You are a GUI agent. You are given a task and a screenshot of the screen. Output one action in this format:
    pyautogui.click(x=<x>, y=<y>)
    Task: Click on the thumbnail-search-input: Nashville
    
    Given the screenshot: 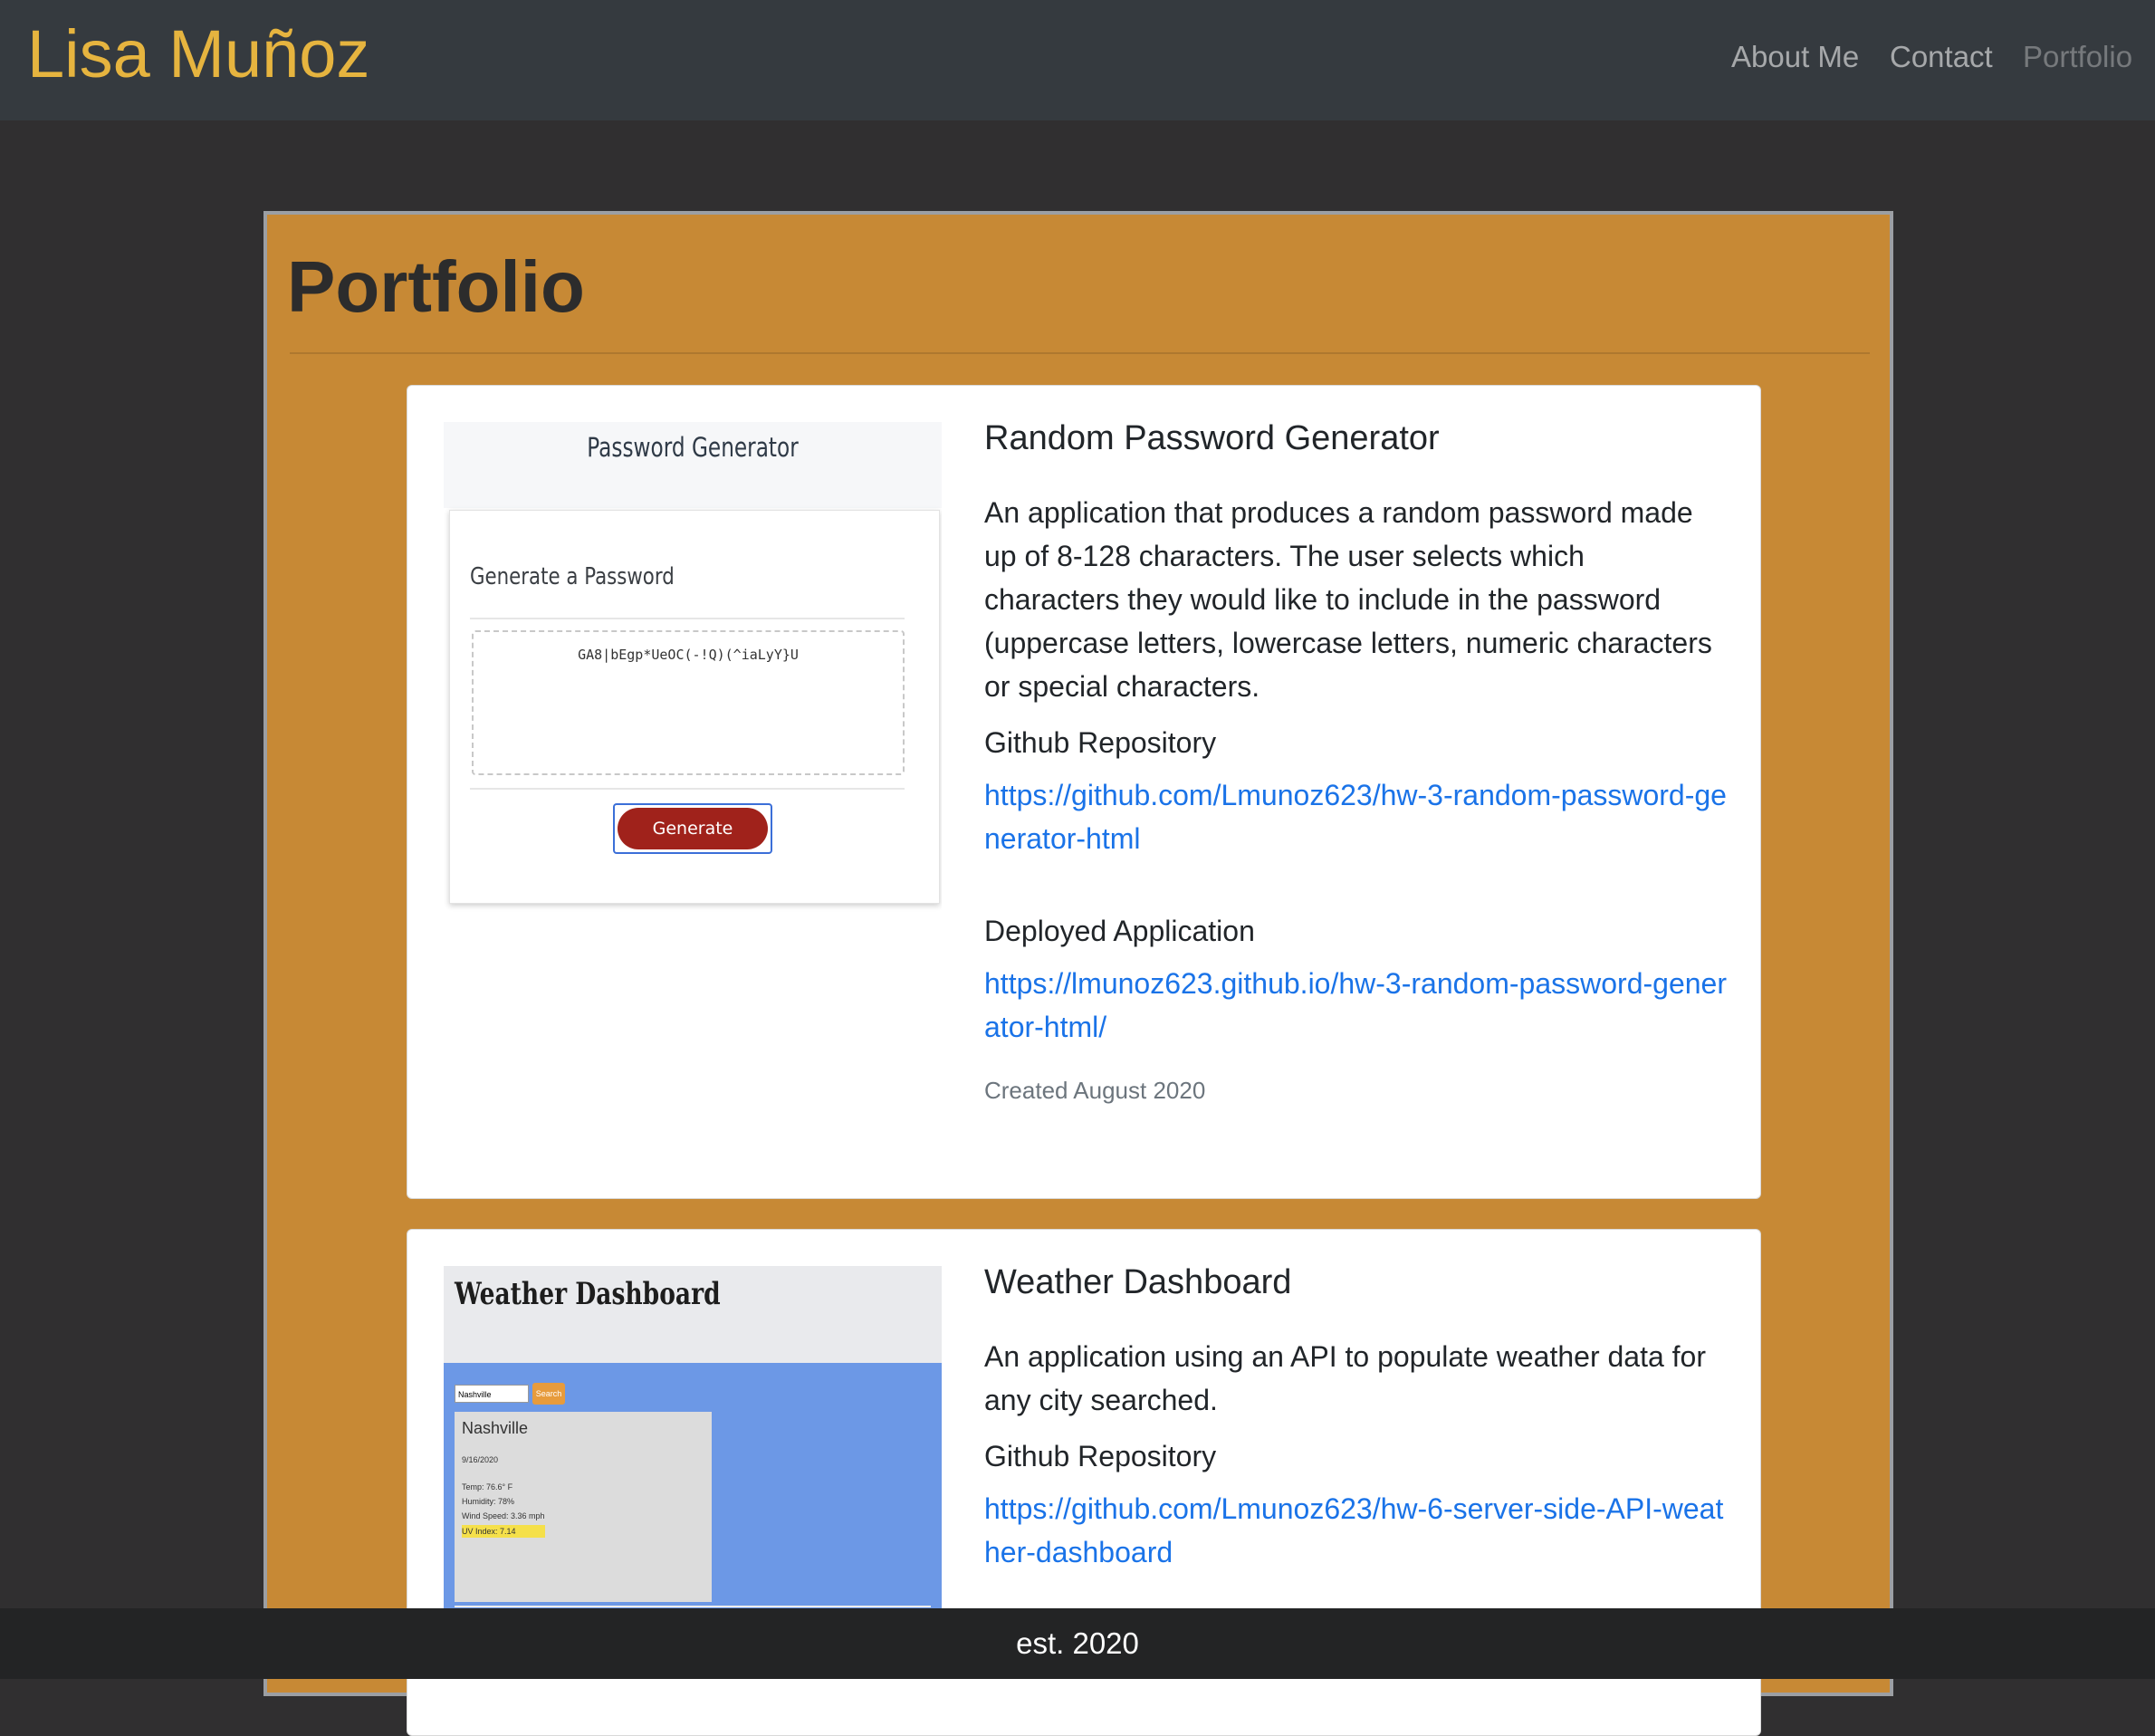 What is the action you would take?
    pyautogui.click(x=492, y=1394)
    